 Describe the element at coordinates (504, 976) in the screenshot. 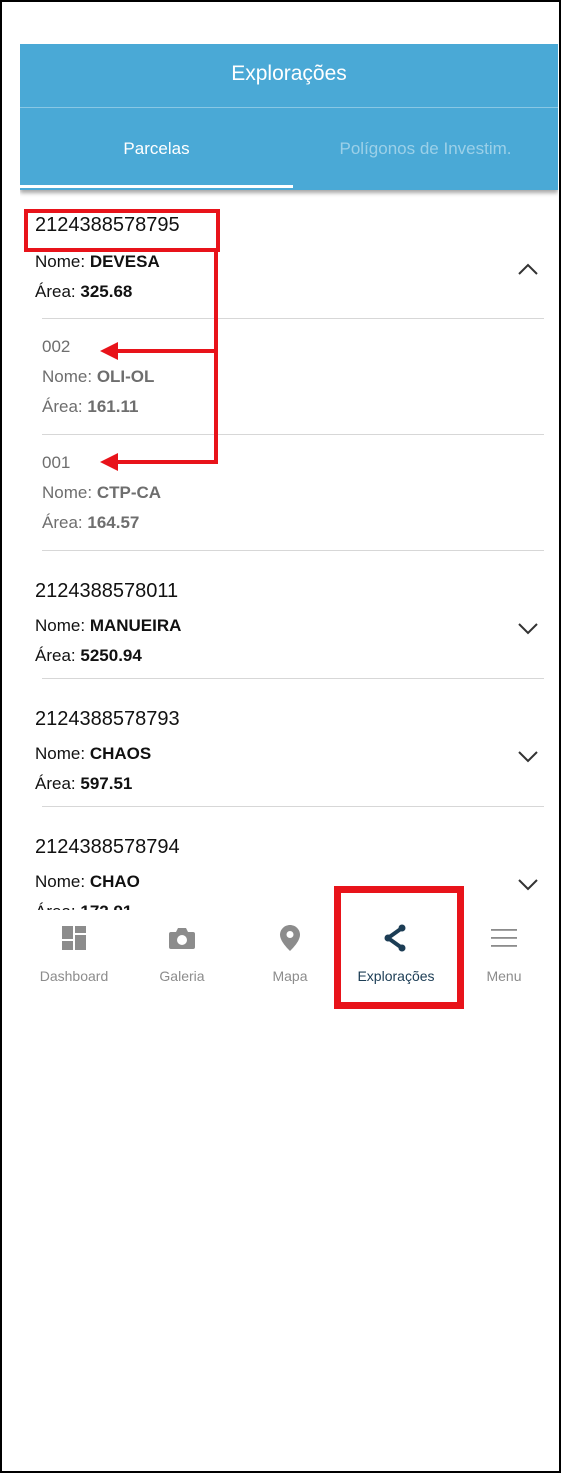

I see `nav-label: Menu` at that location.